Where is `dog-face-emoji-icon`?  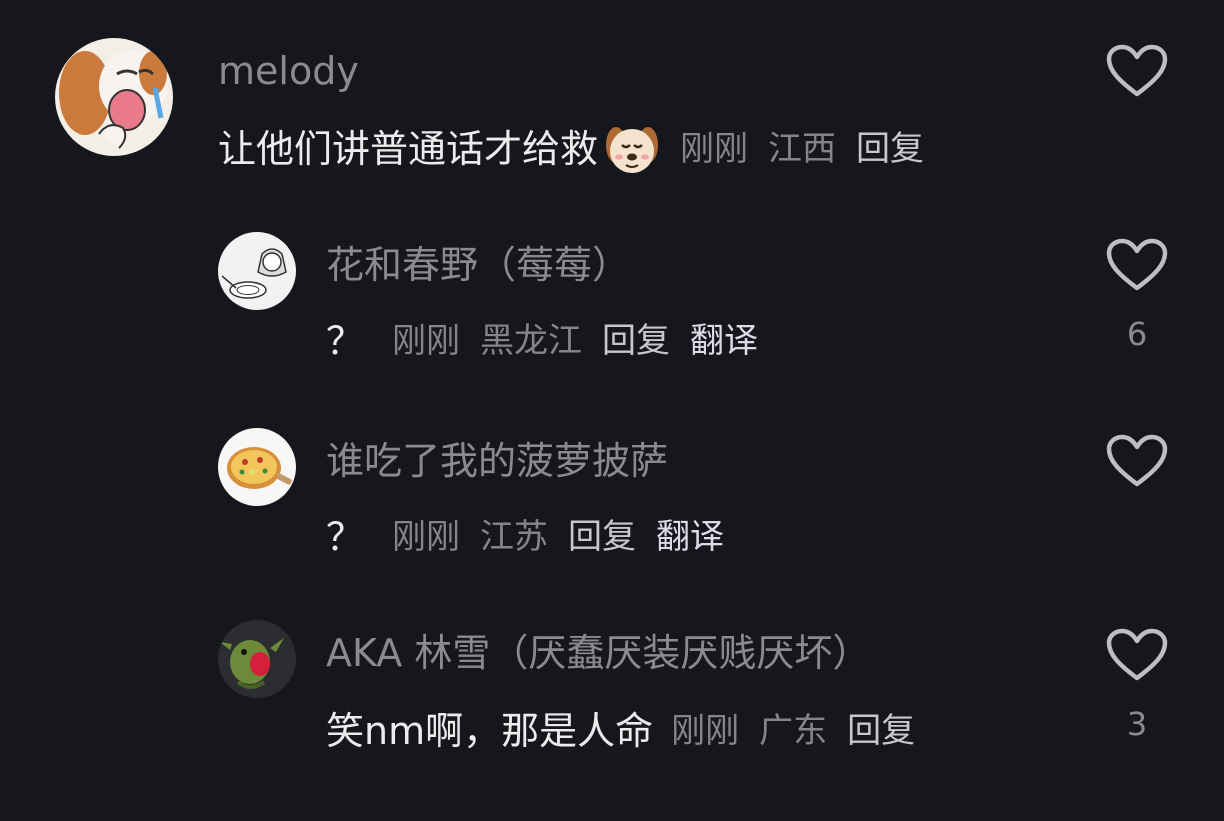
dog-face-emoji-icon is located at coordinates (632, 149).